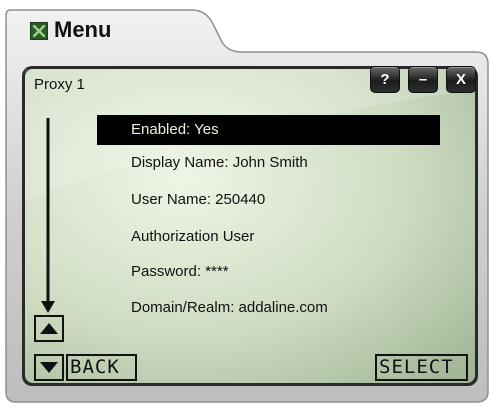 Image resolution: width=494 pixels, height=407 pixels. Describe the element at coordinates (268, 308) in the screenshot. I see `menu-item-domain-realm: Domain/Realm: addaline.com` at that location.